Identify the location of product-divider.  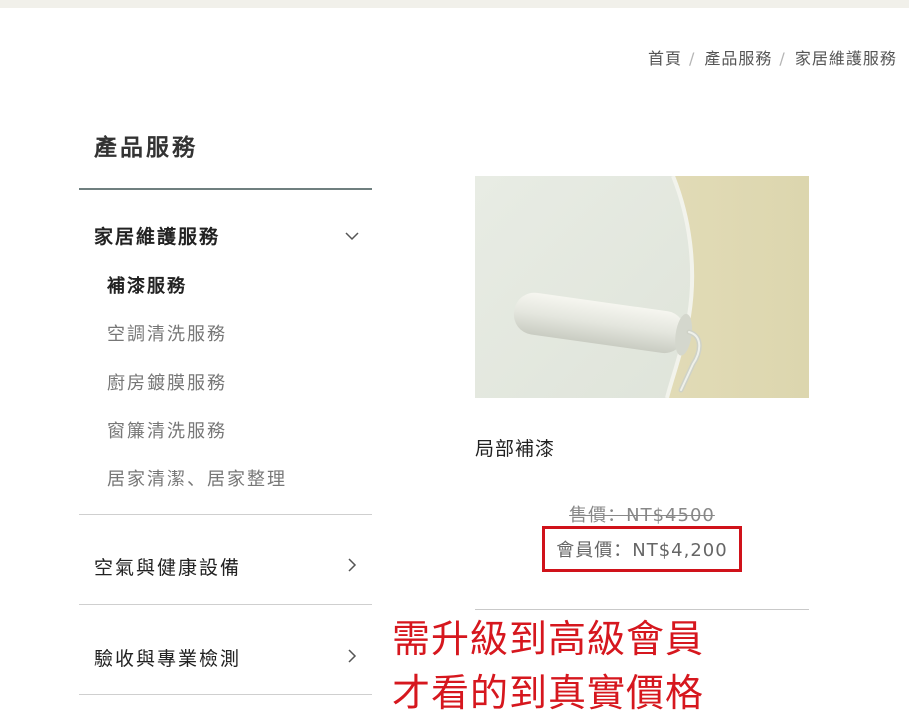
(642, 609).